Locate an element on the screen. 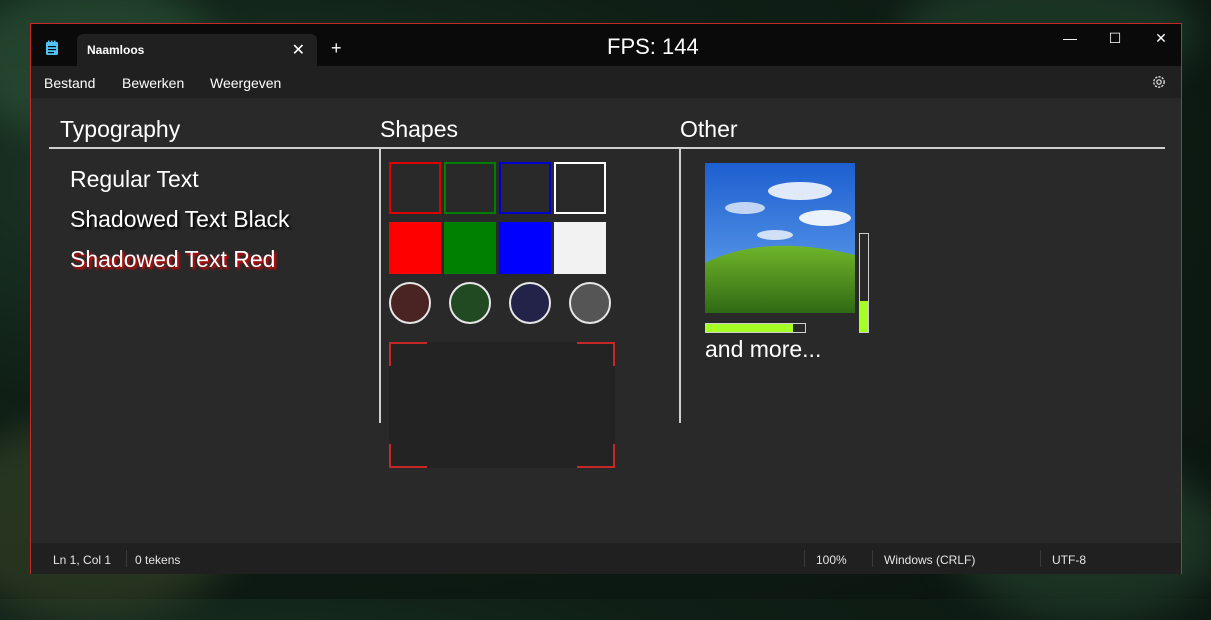  line-endings: Windows (CRLF) is located at coordinates (930, 560).